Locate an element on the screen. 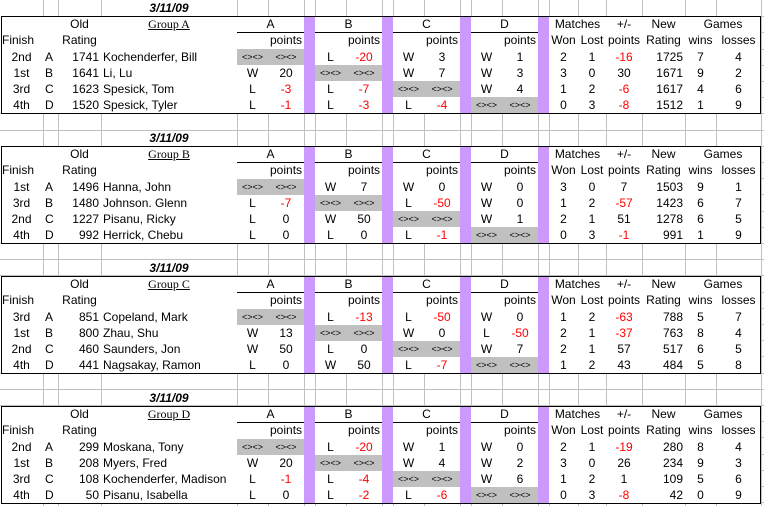 This screenshot has height=506, width=764. games-losses-cell: 7 is located at coordinates (738, 203).